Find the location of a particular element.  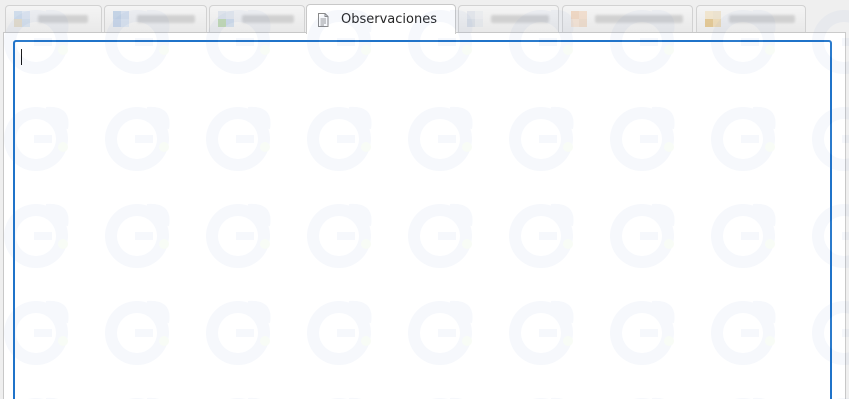

tab-bar: Observaciones is located at coordinates (424, 17).